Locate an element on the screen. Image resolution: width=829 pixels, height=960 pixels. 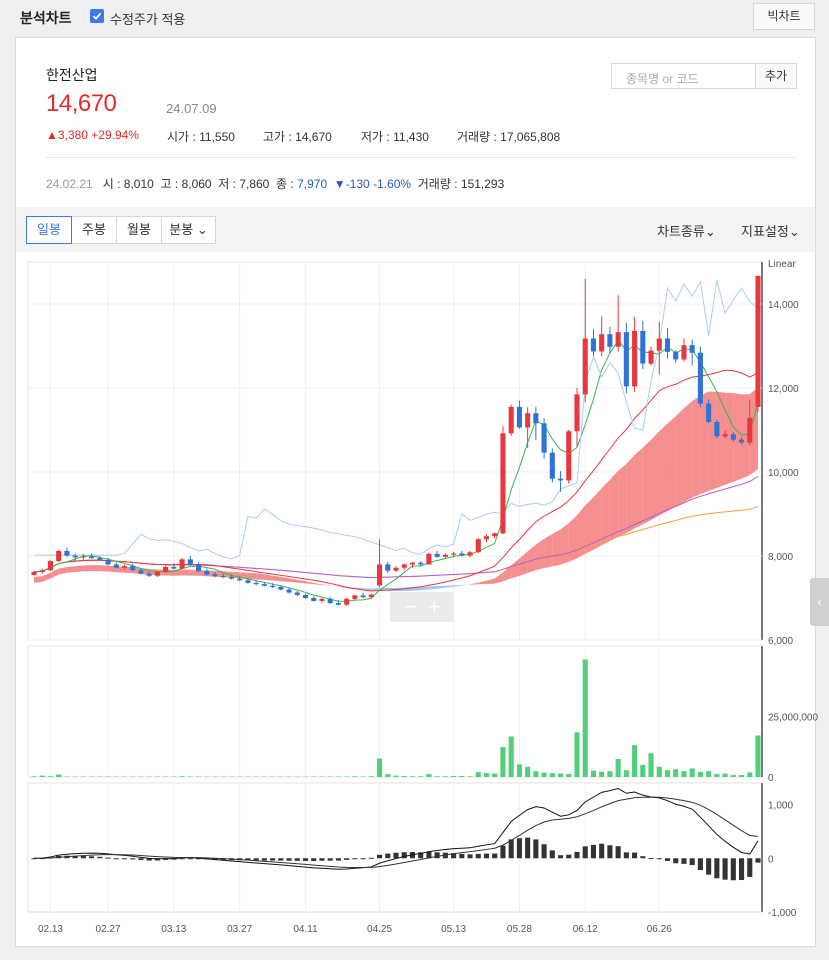
top-bar: 분석차트 수정주가 적용 빅차트 is located at coordinates (414, 16).